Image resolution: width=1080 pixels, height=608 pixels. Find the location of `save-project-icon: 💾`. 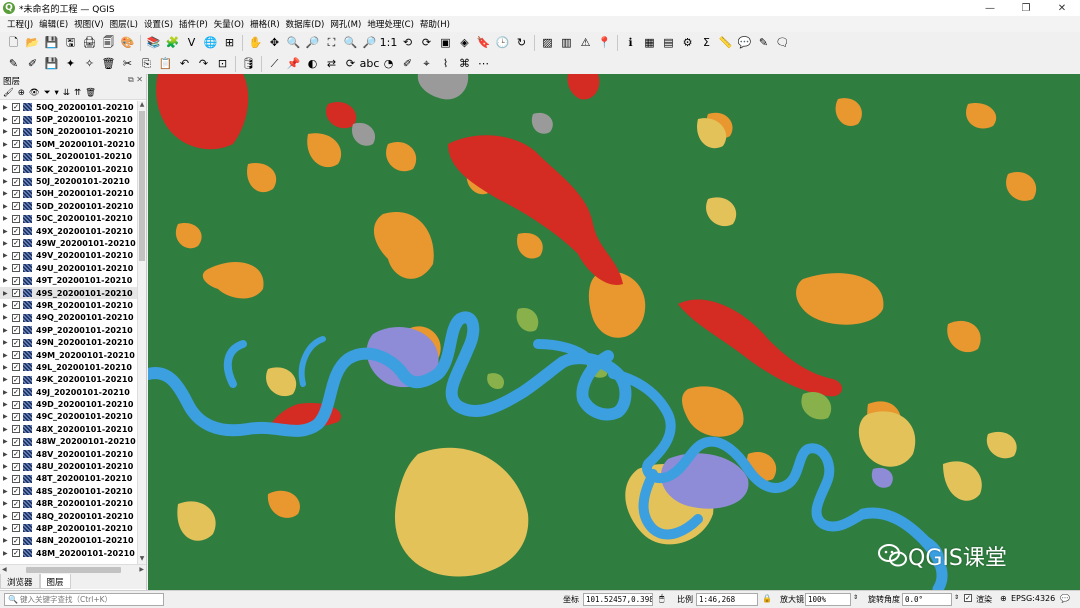

save-project-icon: 💾 is located at coordinates (52, 43).